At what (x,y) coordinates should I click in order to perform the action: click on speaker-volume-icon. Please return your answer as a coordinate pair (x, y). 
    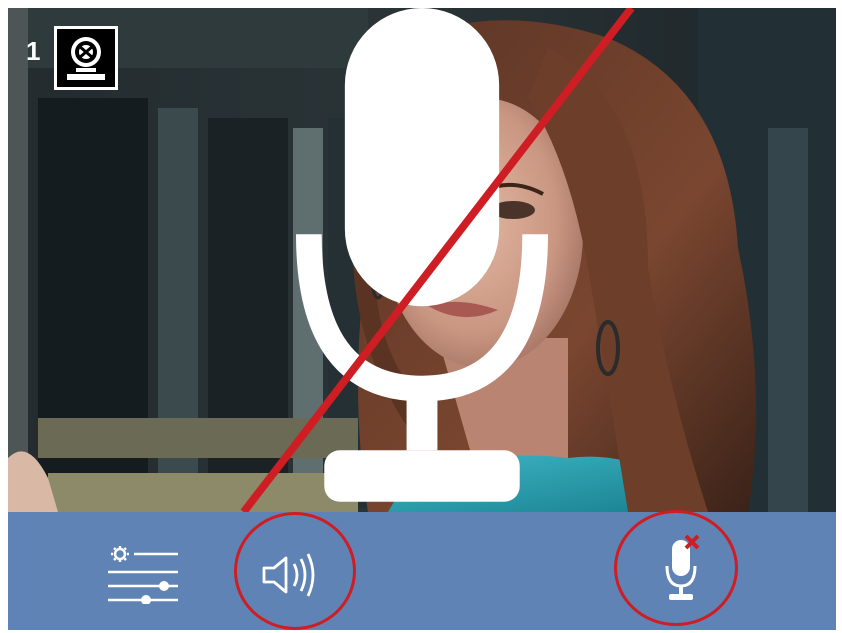
    Looking at the image, I should click on (291, 575).